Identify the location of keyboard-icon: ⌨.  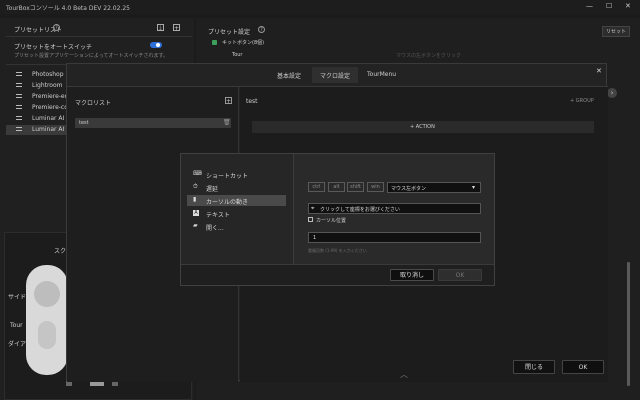
(197, 173).